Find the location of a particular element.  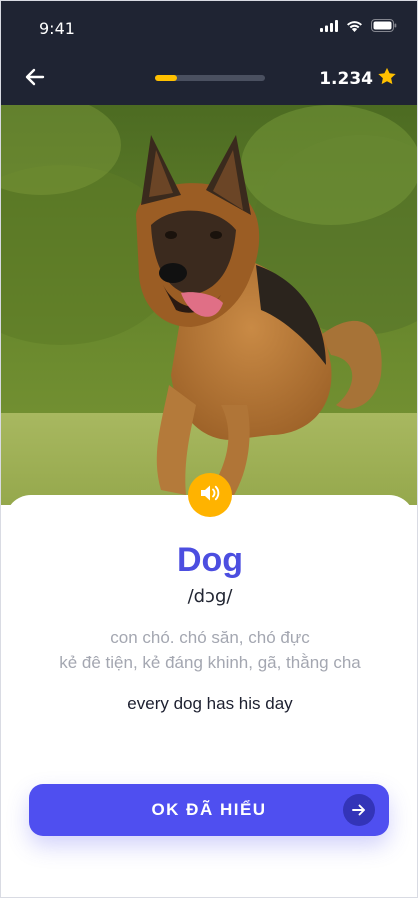

score-display: 1.234 is located at coordinates (358, 79).